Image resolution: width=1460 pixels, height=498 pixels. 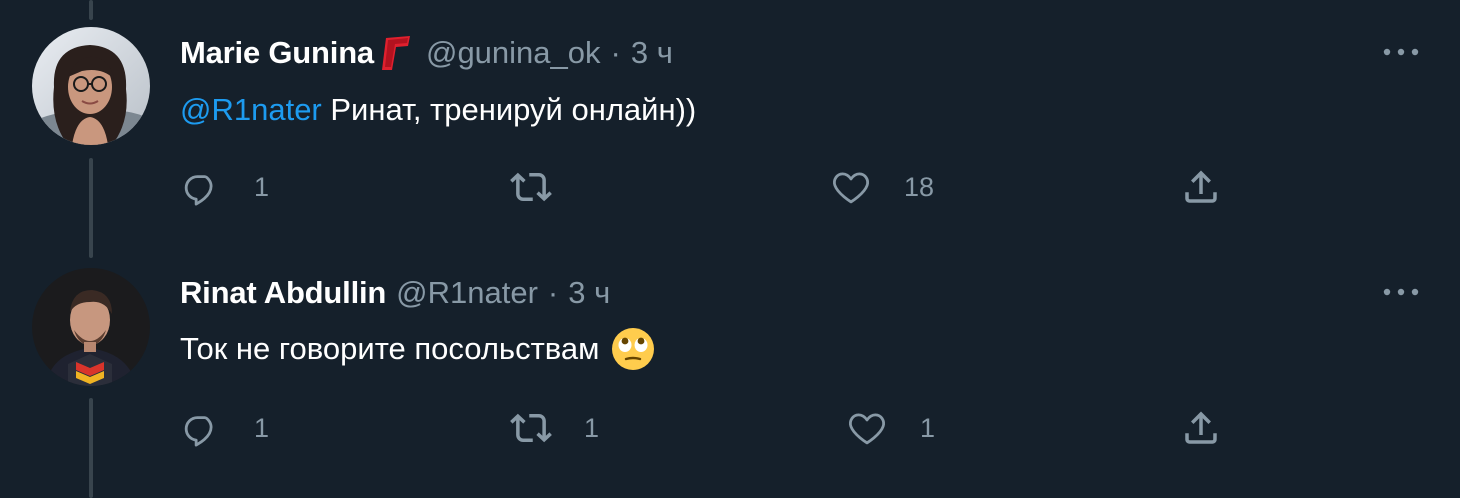 I want to click on retweet-count: 1, so click(x=592, y=427).